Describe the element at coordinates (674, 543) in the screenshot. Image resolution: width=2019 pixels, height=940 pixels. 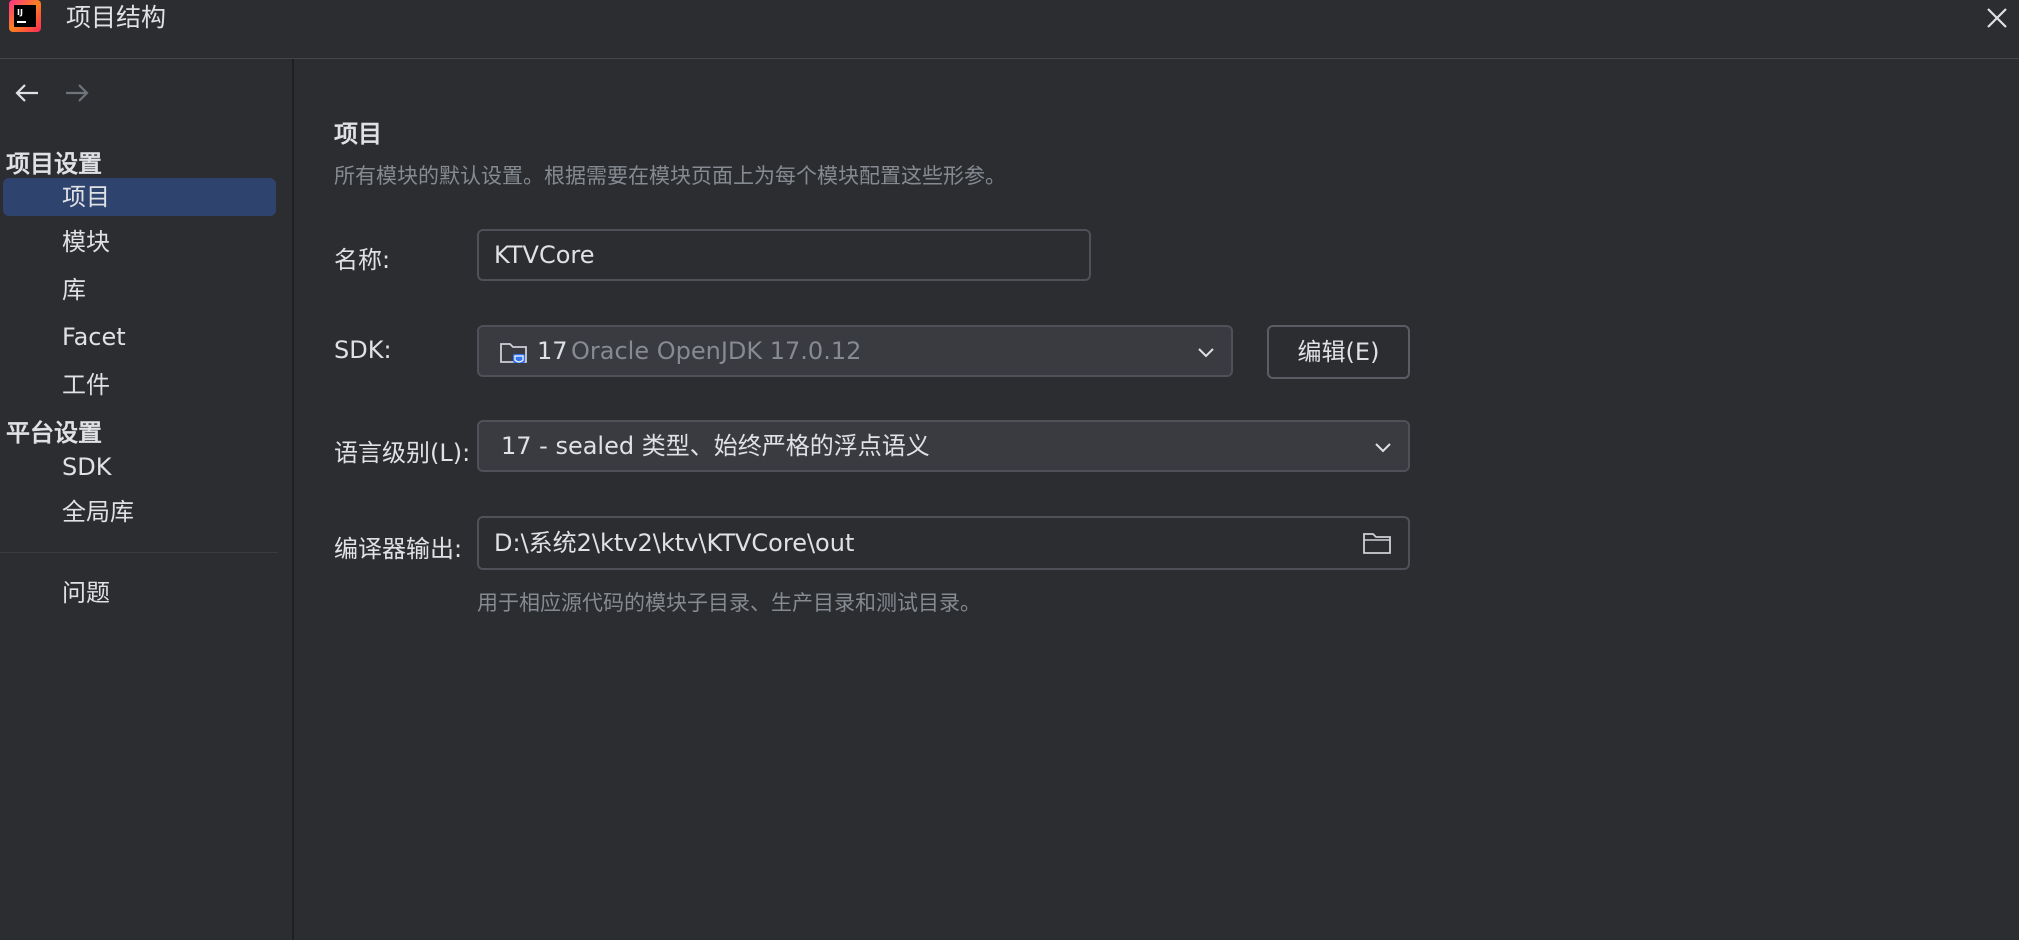
I see `compiler-output-value: D:\系统2\ktv2\ktv\KTVCore\out` at that location.